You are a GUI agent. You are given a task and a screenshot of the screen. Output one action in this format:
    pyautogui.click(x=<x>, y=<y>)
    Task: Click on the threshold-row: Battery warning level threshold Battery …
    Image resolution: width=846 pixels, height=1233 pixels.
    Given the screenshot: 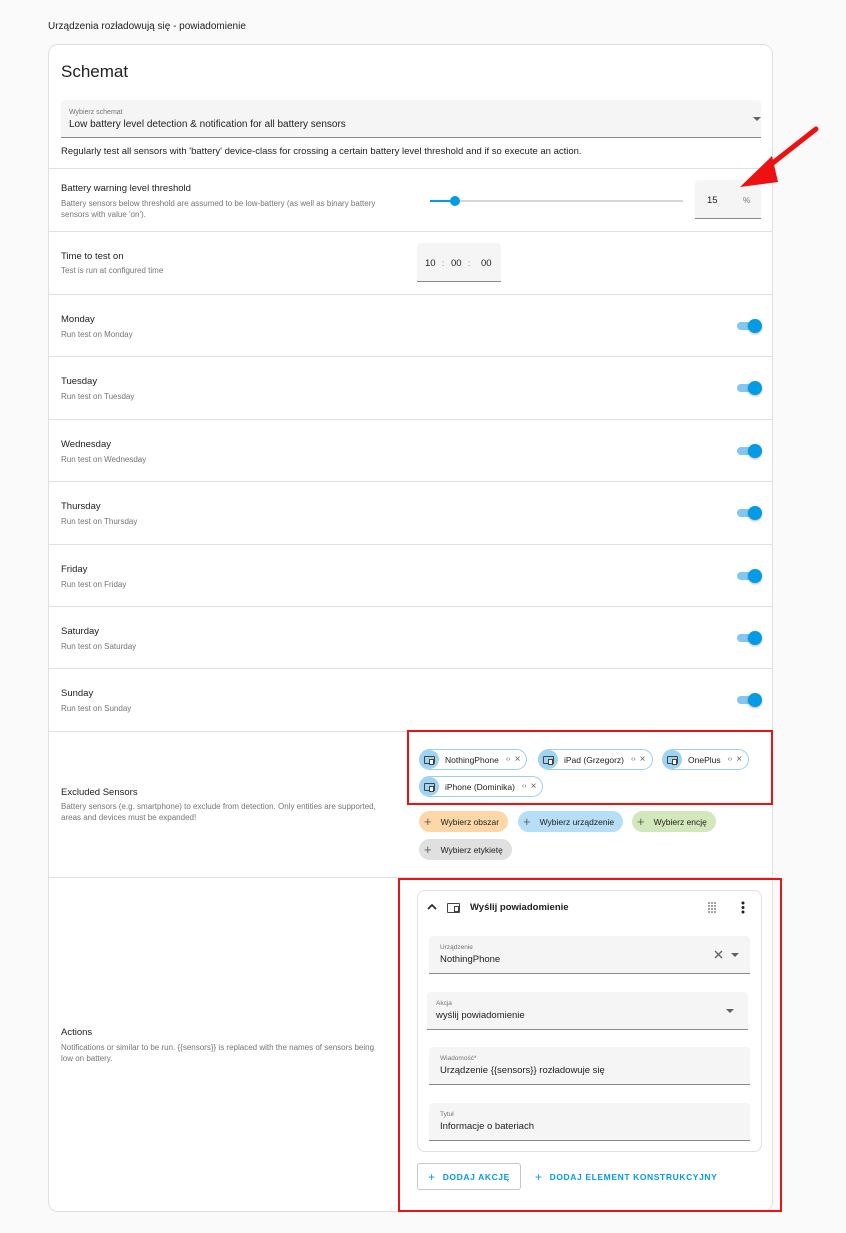 What is the action you would take?
    pyautogui.click(x=410, y=199)
    